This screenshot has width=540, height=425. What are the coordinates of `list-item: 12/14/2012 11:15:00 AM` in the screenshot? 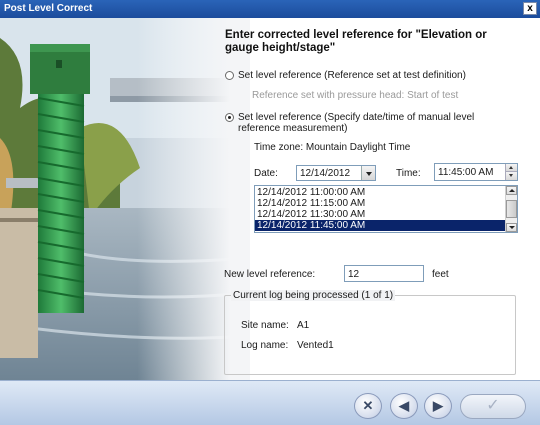 It's located at (380, 203).